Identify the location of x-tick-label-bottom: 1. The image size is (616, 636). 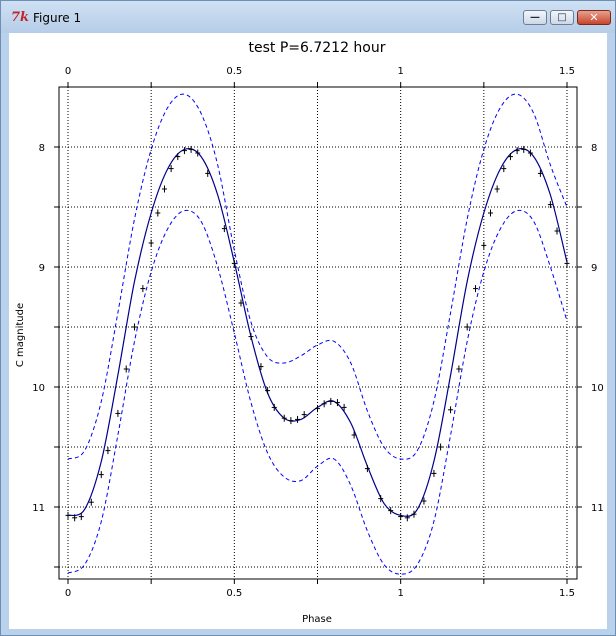
(400, 593).